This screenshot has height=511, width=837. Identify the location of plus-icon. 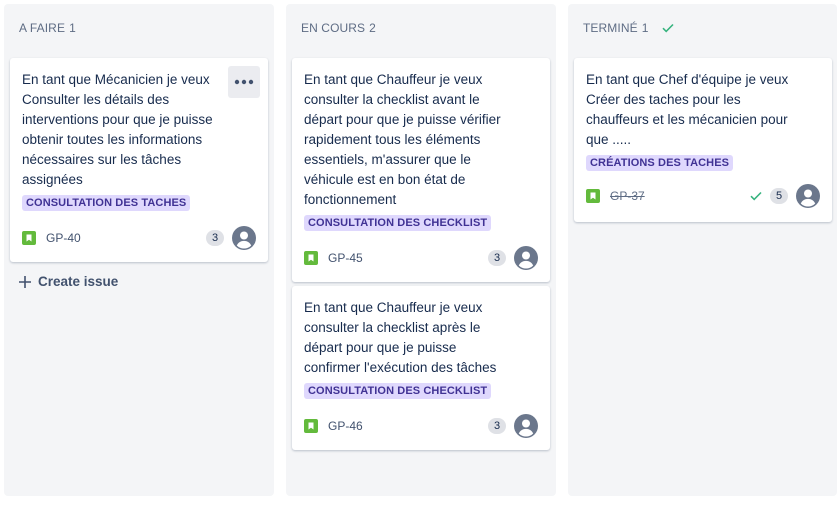
(25, 282).